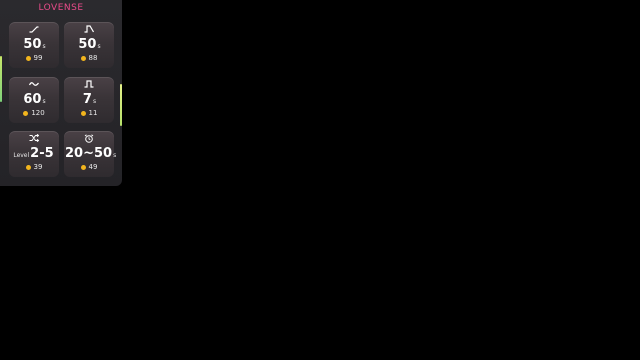  Describe the element at coordinates (61, 8) in the screenshot. I see `brand-logo: LOVENSE` at that location.